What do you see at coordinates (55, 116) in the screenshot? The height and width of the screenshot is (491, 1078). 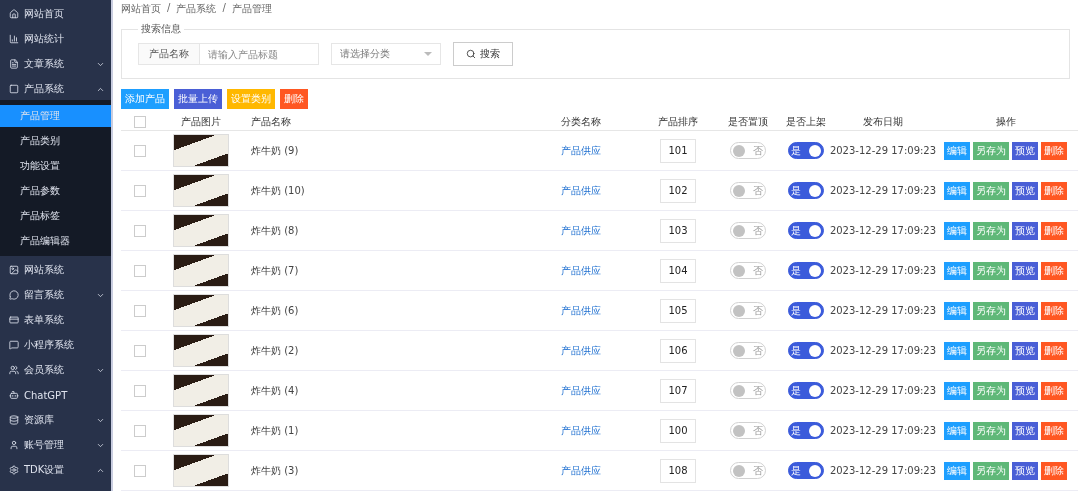 I see `nav-item: 产品管理` at bounding box center [55, 116].